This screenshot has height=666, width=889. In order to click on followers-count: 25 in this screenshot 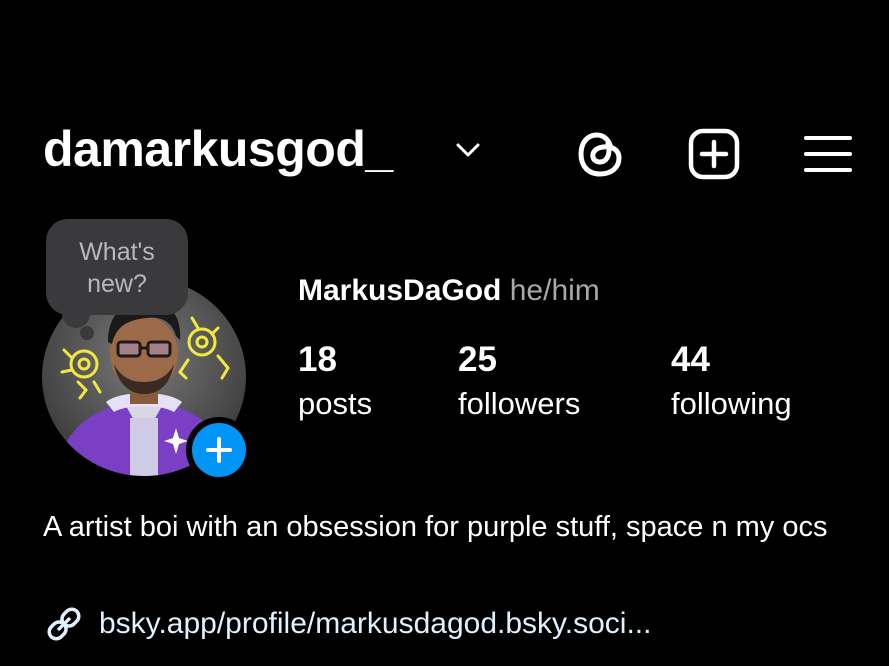, I will do `click(477, 359)`.